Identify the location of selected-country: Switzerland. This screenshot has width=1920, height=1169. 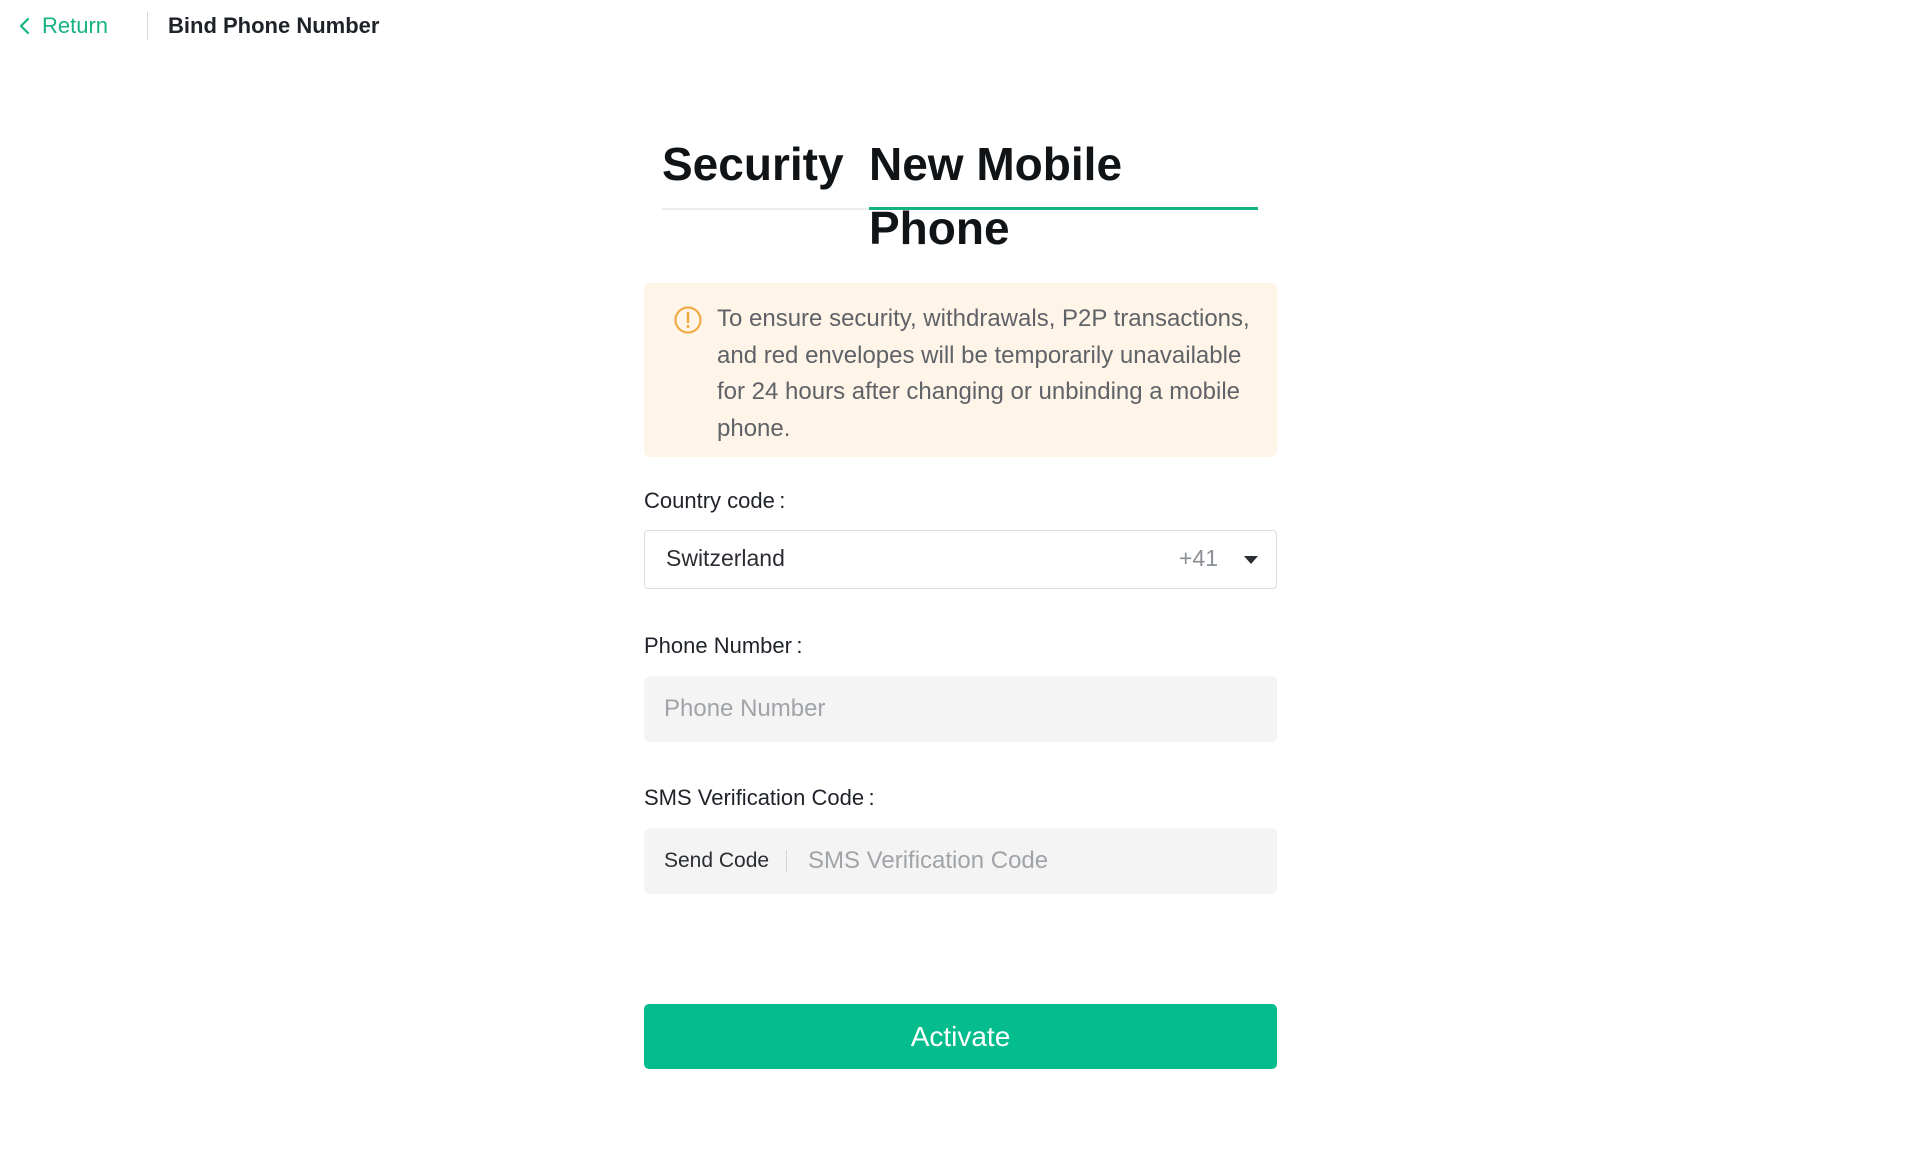
(725, 558).